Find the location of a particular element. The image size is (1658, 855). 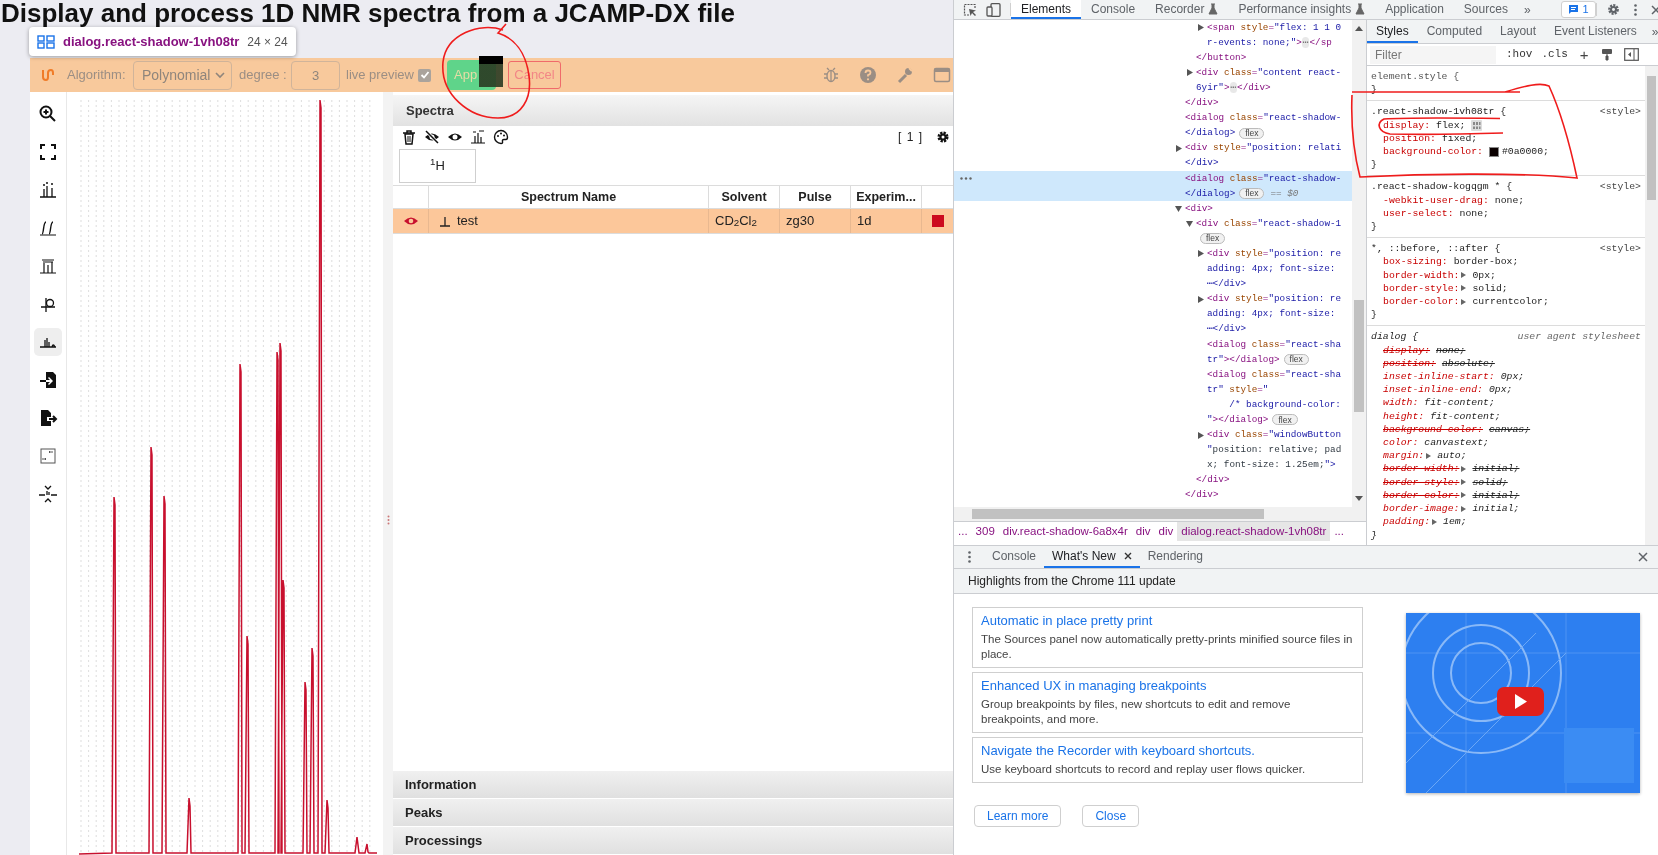

accordion-header: Processings is located at coordinates (673, 841).